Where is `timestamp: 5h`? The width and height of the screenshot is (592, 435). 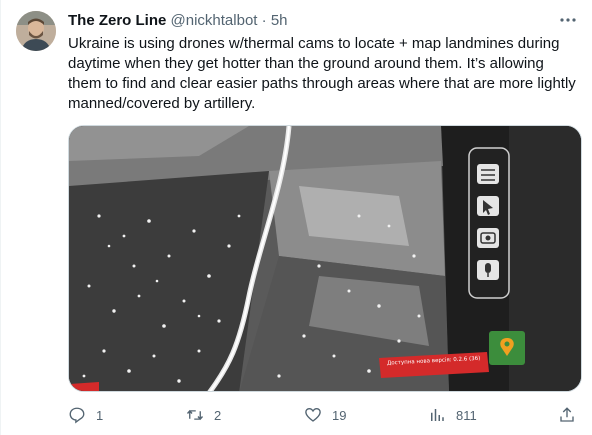 timestamp: 5h is located at coordinates (279, 20).